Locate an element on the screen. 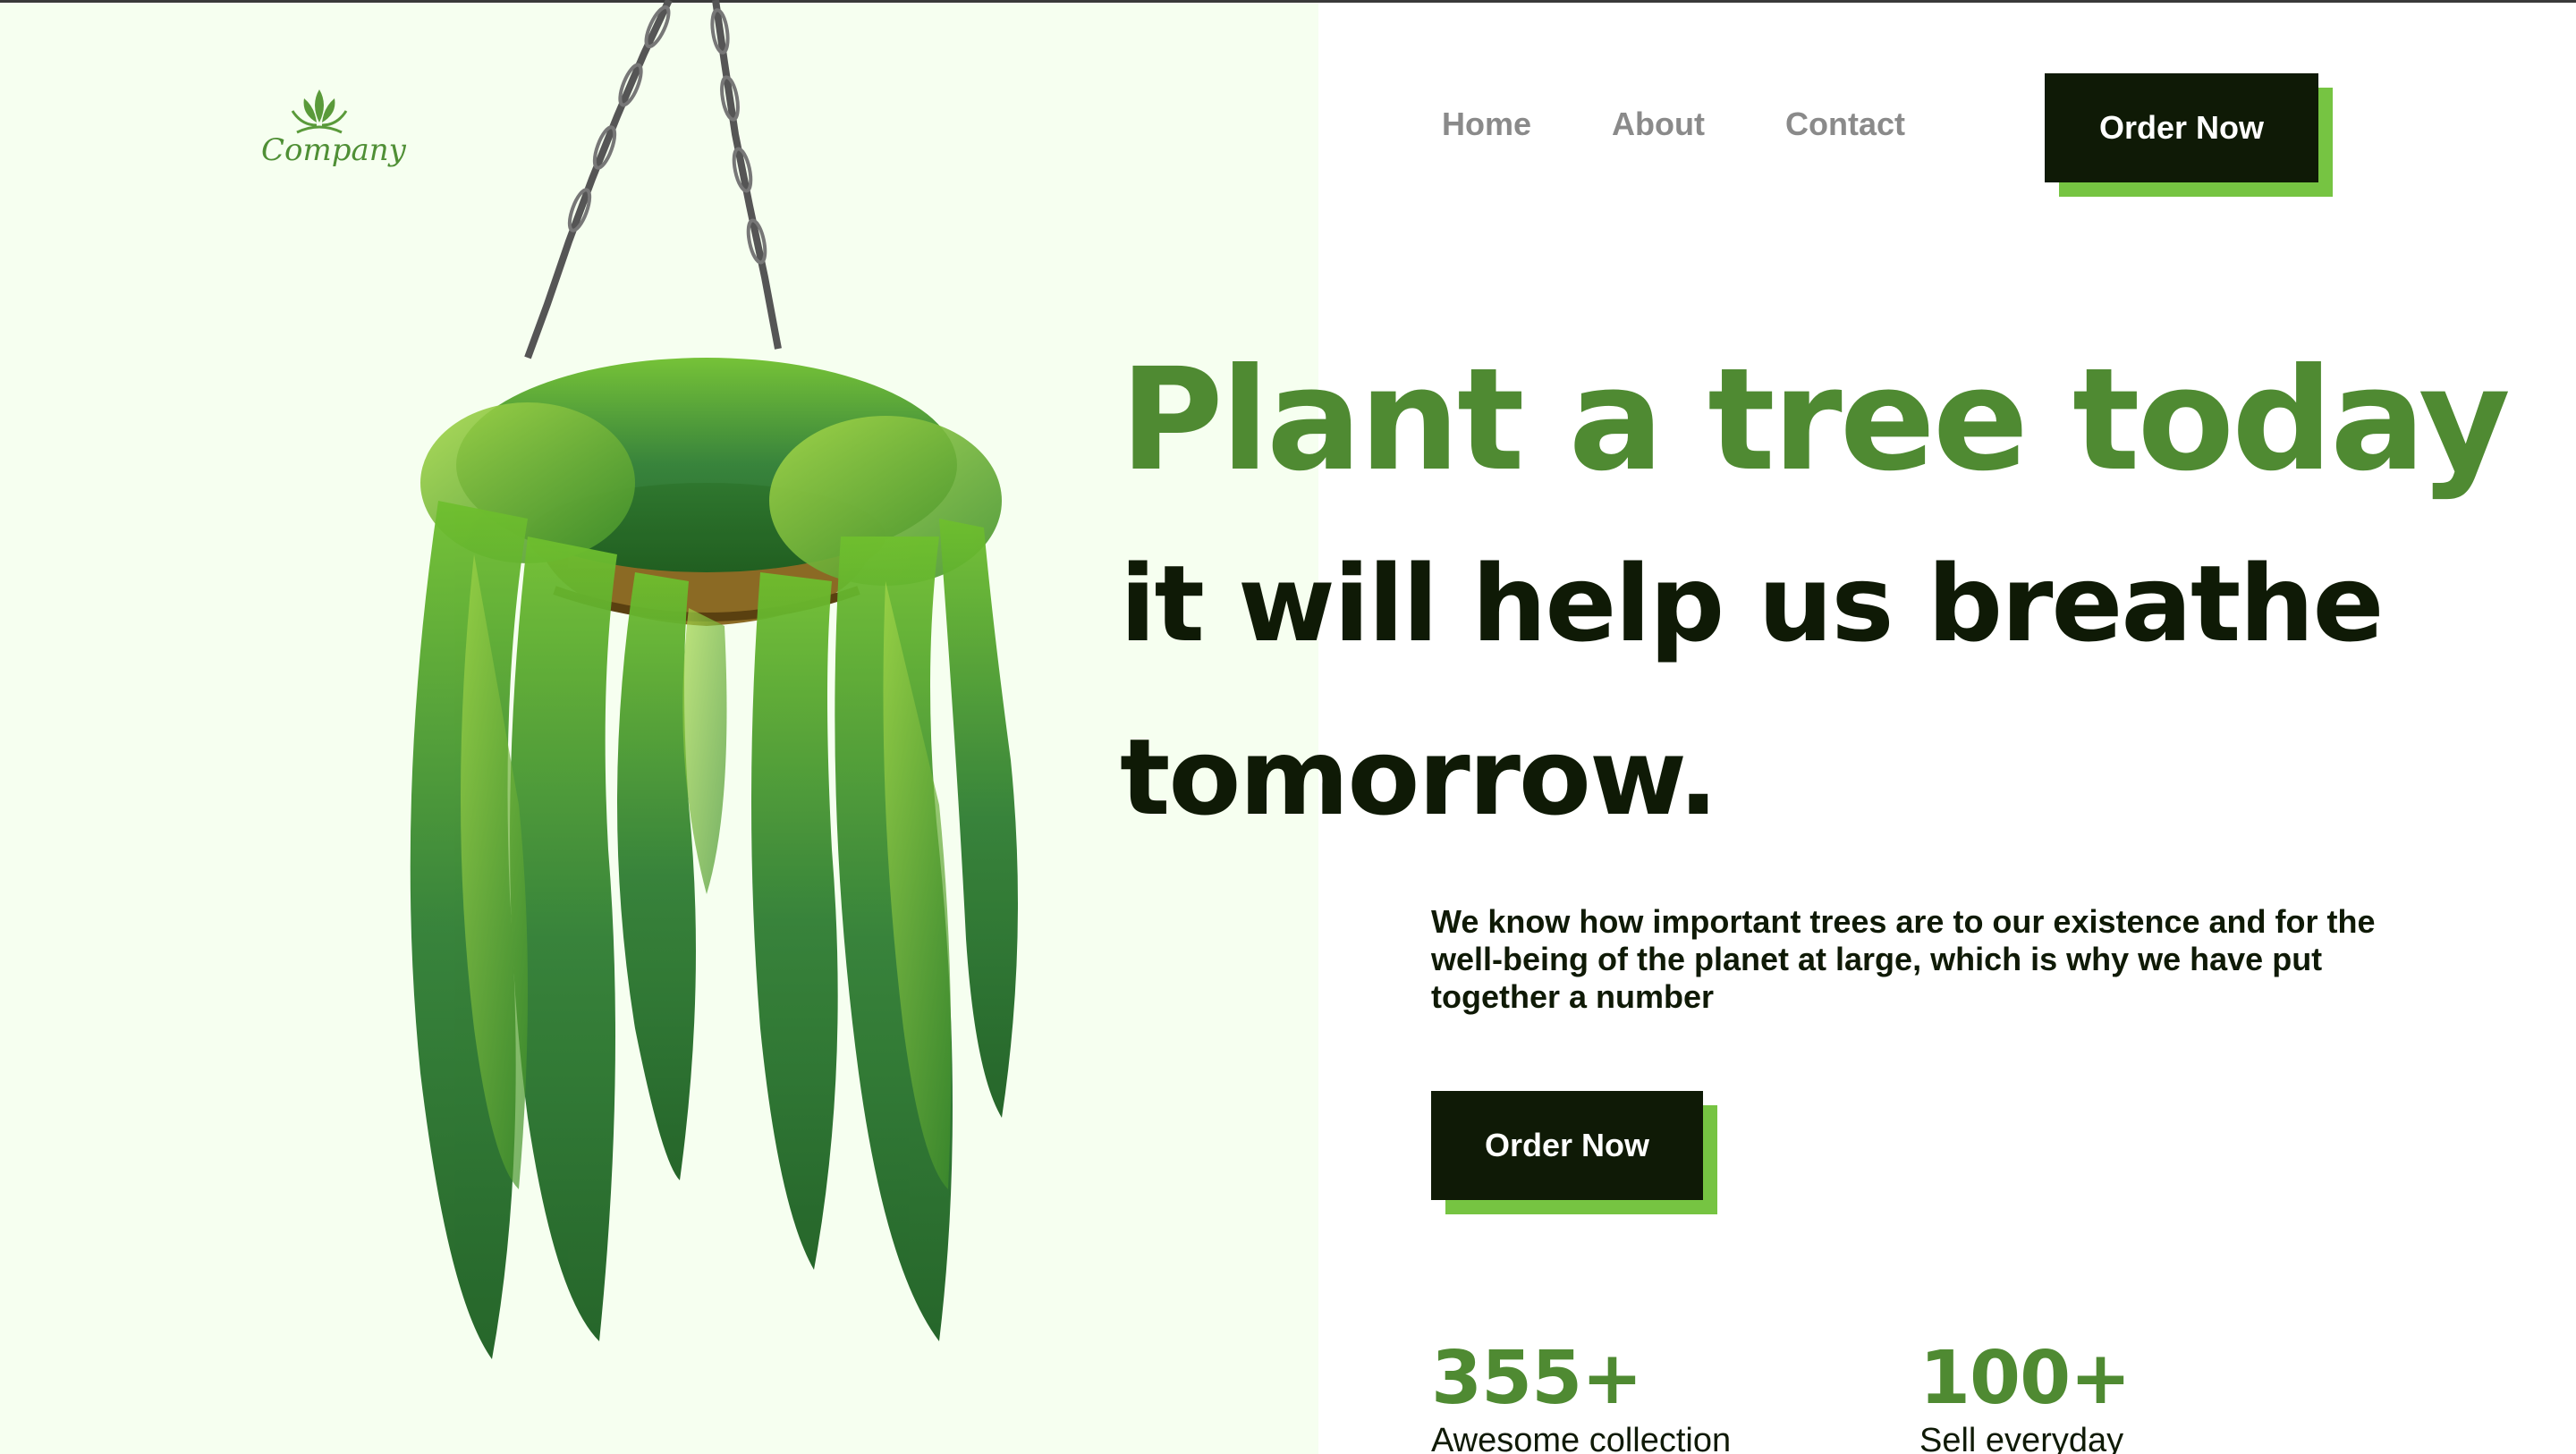 The image size is (2576, 1454). nav-contact: Contact is located at coordinates (1845, 124).